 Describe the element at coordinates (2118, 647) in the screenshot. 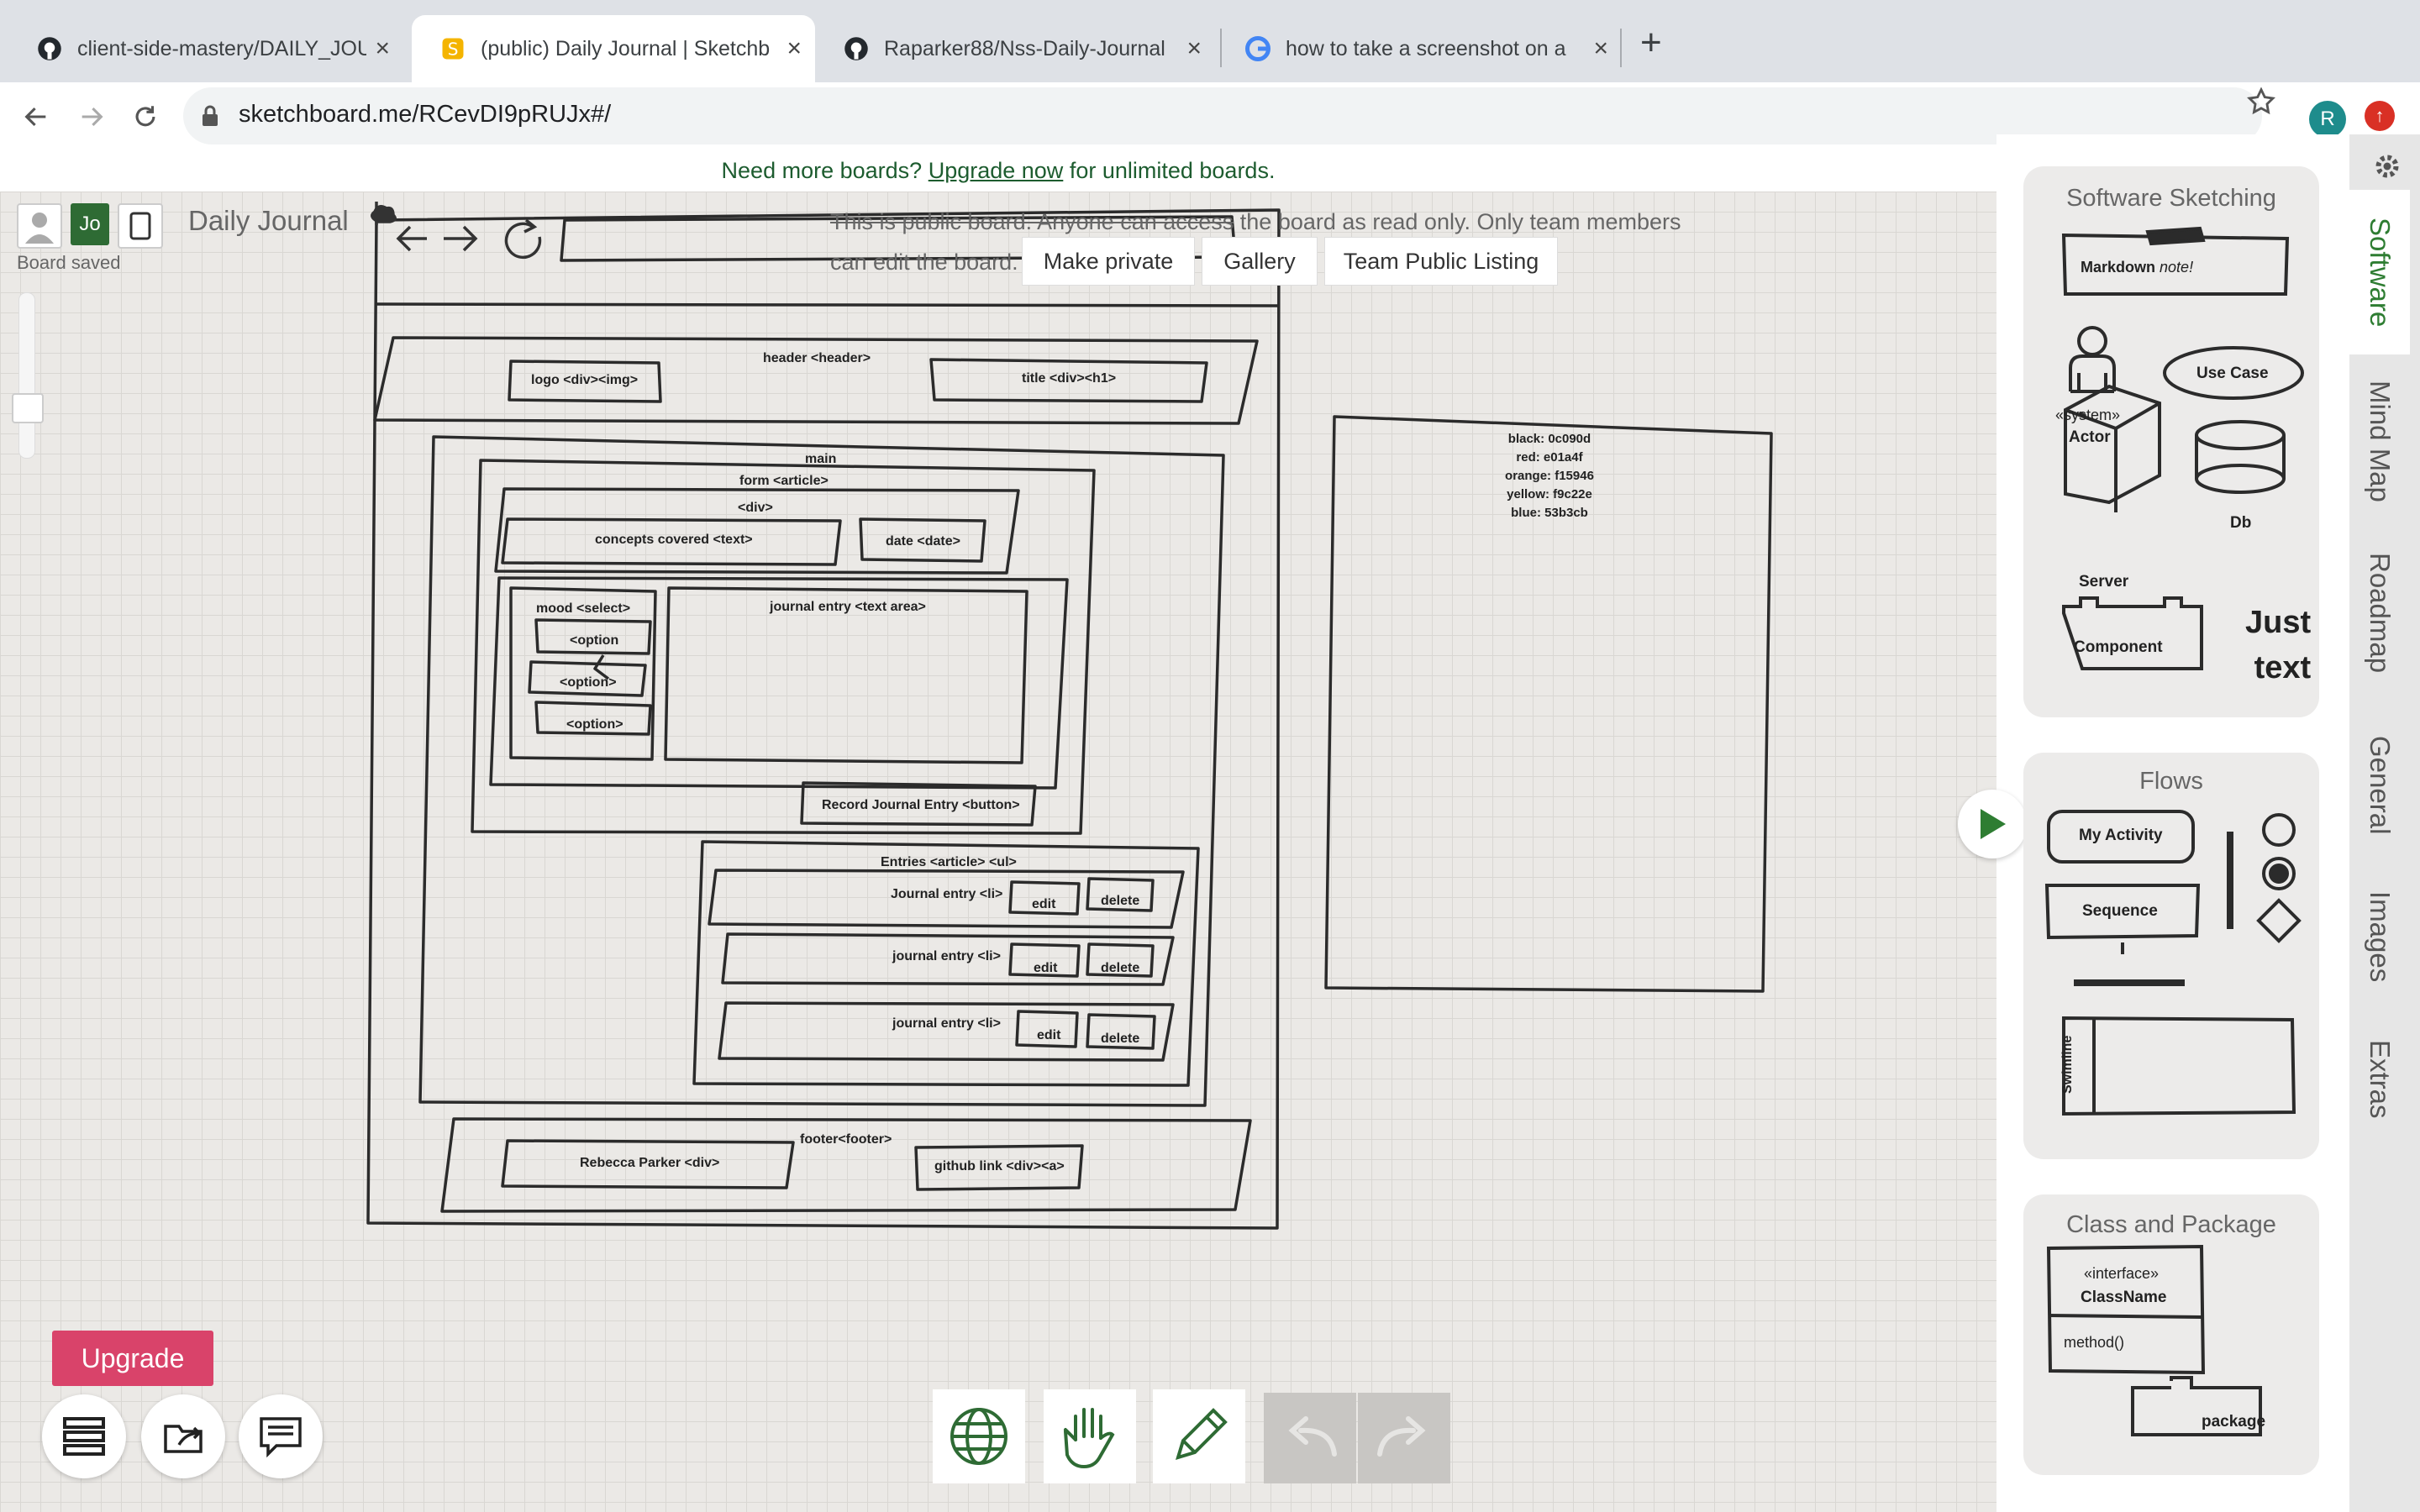

I see `component-shape: Component` at that location.